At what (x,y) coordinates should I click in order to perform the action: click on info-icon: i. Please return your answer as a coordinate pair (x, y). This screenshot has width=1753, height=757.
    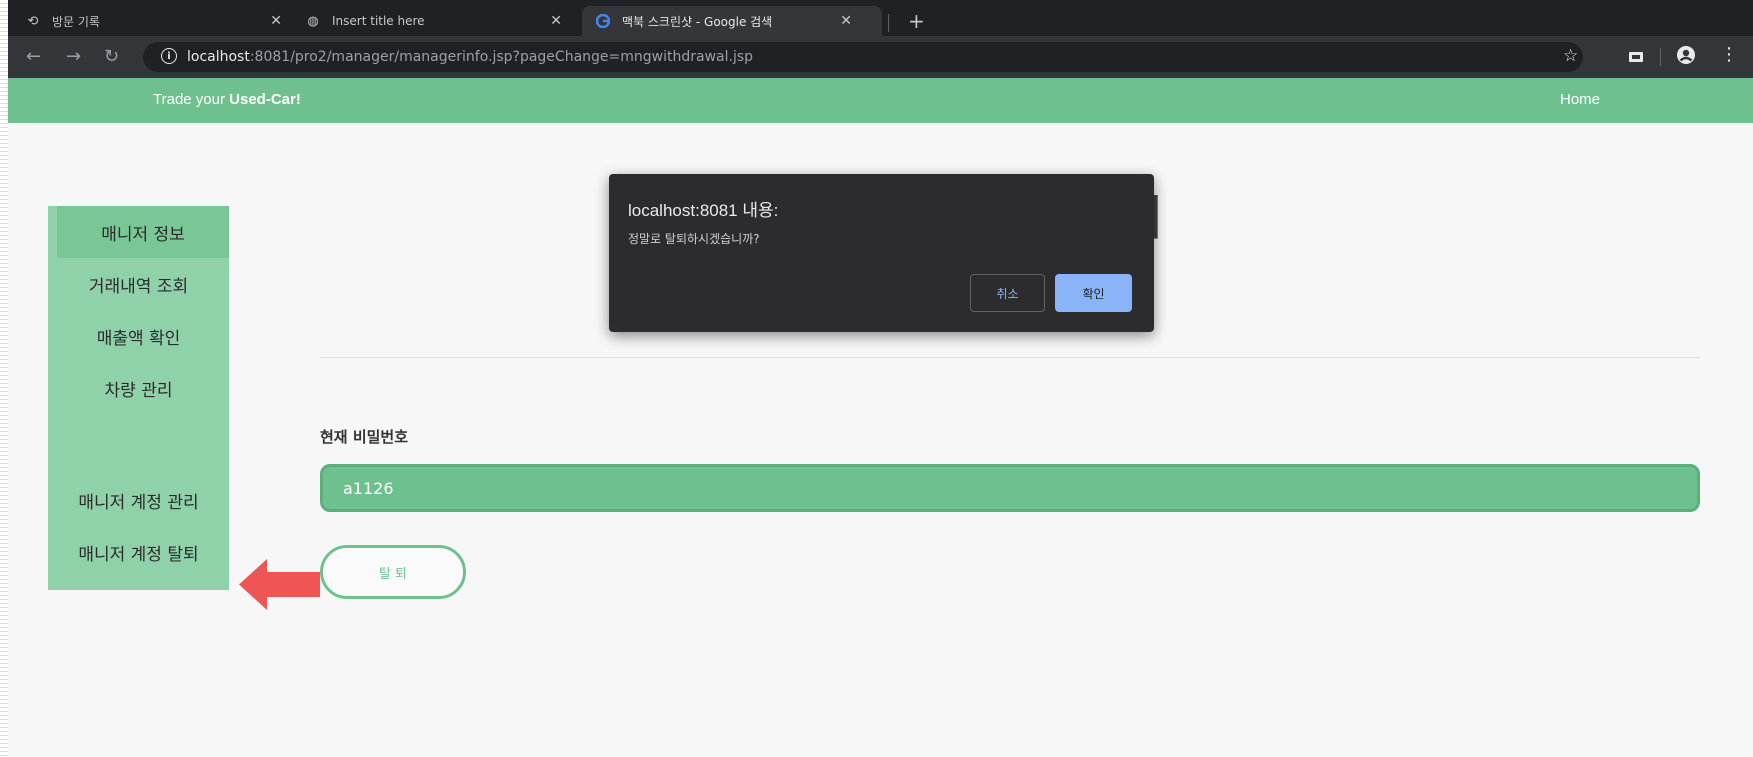
    Looking at the image, I should click on (169, 56).